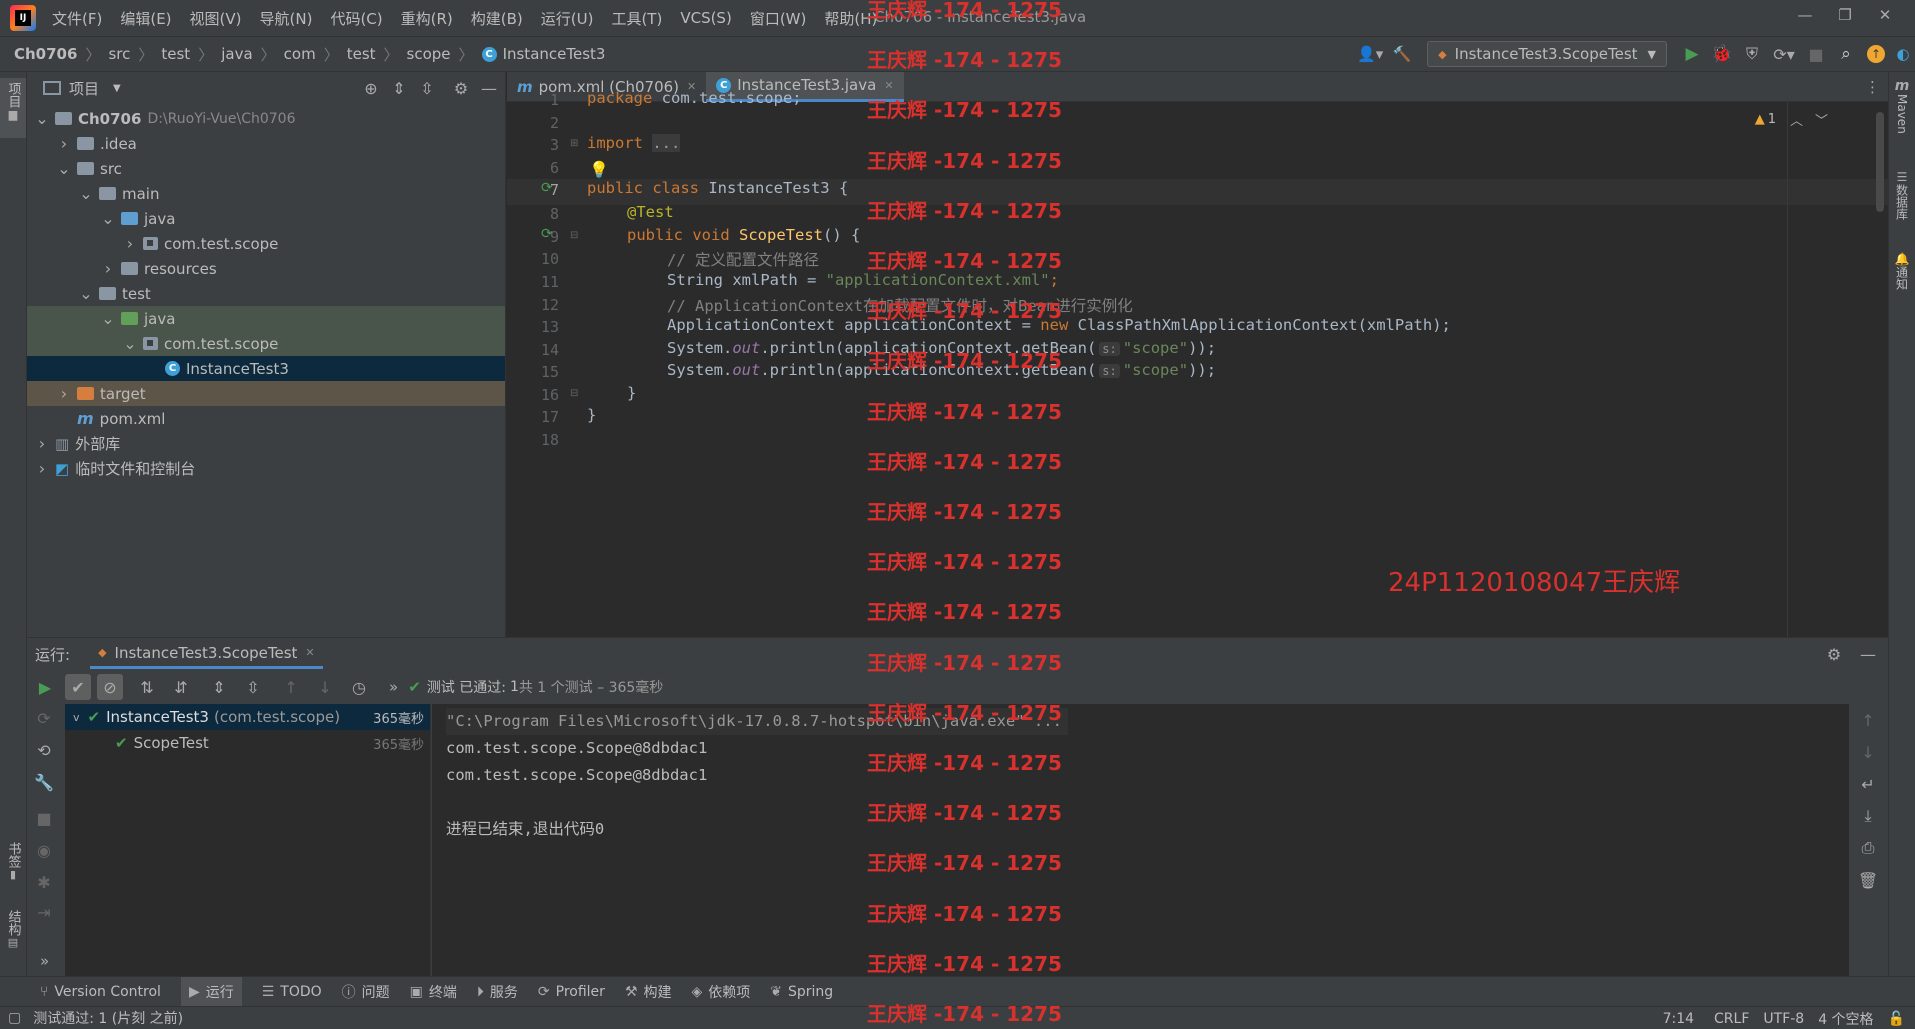 Image resolution: width=1915 pixels, height=1029 pixels. Describe the element at coordinates (1880, 162) in the screenshot. I see `scrollbar` at that location.